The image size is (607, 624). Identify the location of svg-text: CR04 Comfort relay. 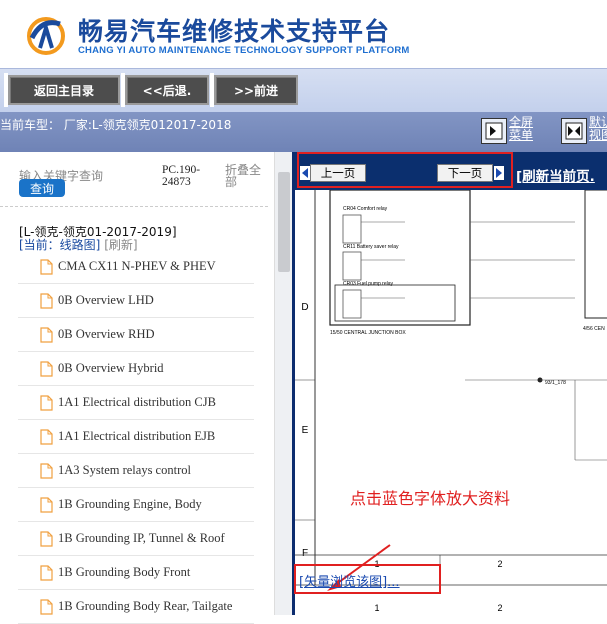
(365, 209).